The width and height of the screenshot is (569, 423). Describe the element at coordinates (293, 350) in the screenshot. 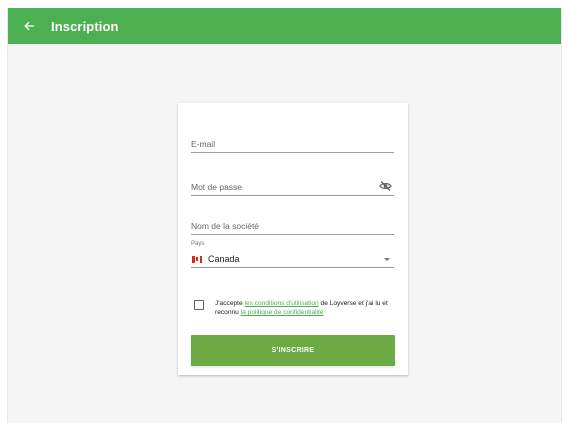

I see `signup-button: S'INSCRIRE` at that location.